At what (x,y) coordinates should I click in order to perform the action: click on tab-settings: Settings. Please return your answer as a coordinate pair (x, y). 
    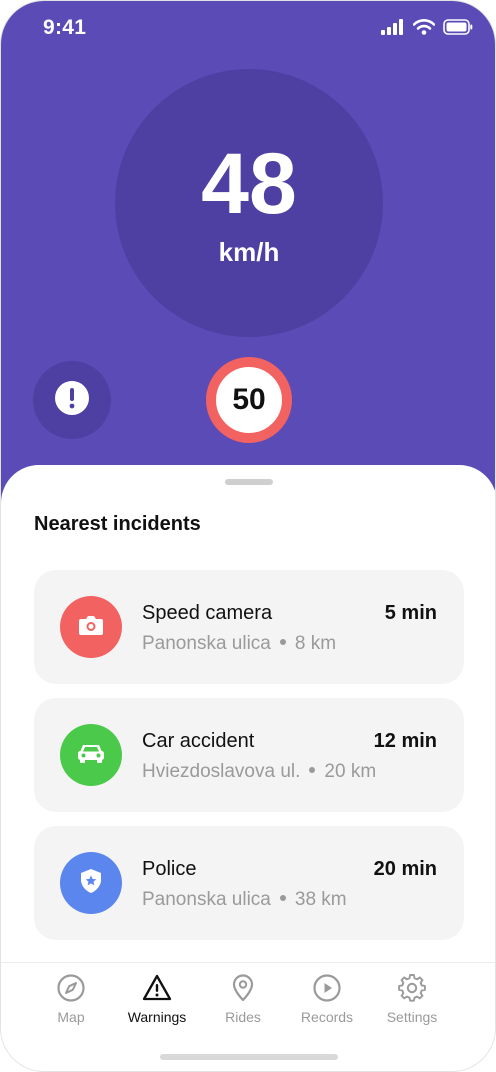
    Looking at the image, I should click on (412, 999).